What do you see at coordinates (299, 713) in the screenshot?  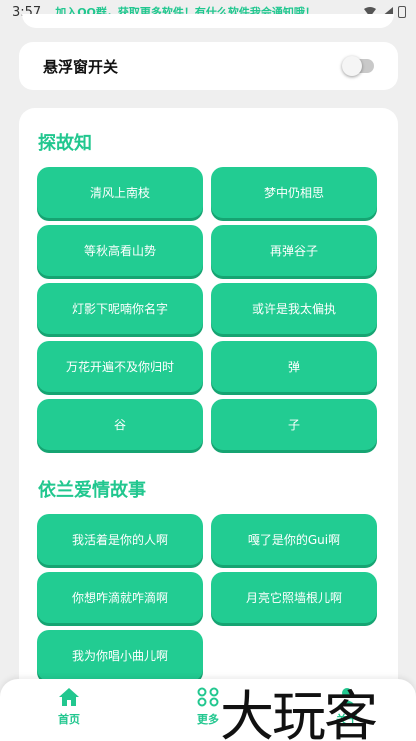 I see `watermark-logo: 大玩客` at bounding box center [299, 713].